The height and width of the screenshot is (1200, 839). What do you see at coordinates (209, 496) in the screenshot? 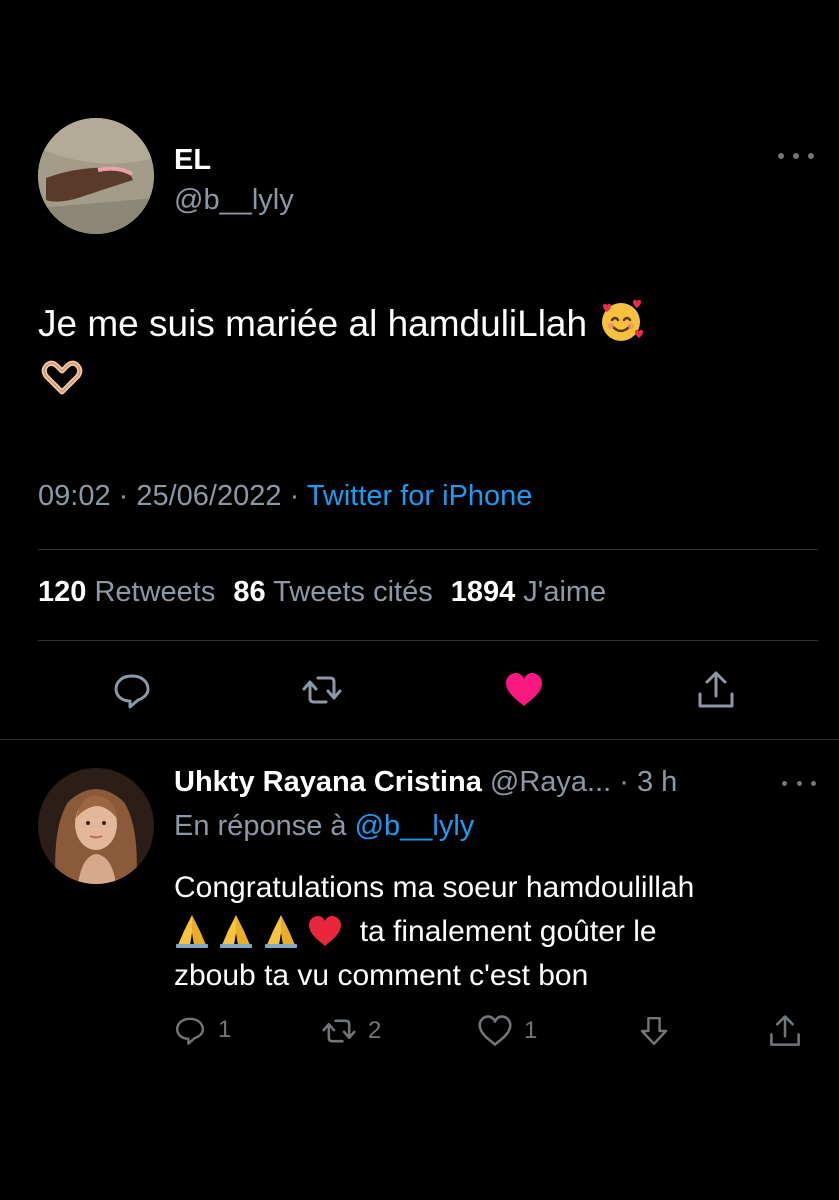
I see `tweet-date: 25/06/2022` at bounding box center [209, 496].